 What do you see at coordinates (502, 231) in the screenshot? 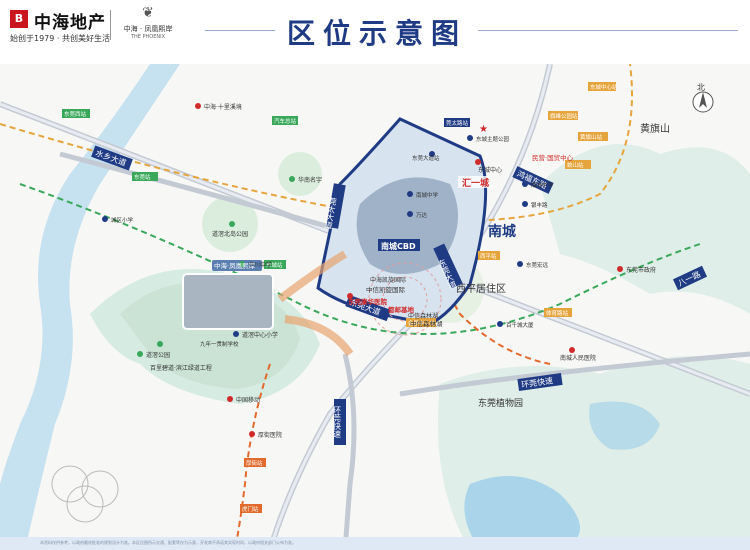
I see `district-nancheng: 南城` at bounding box center [502, 231].